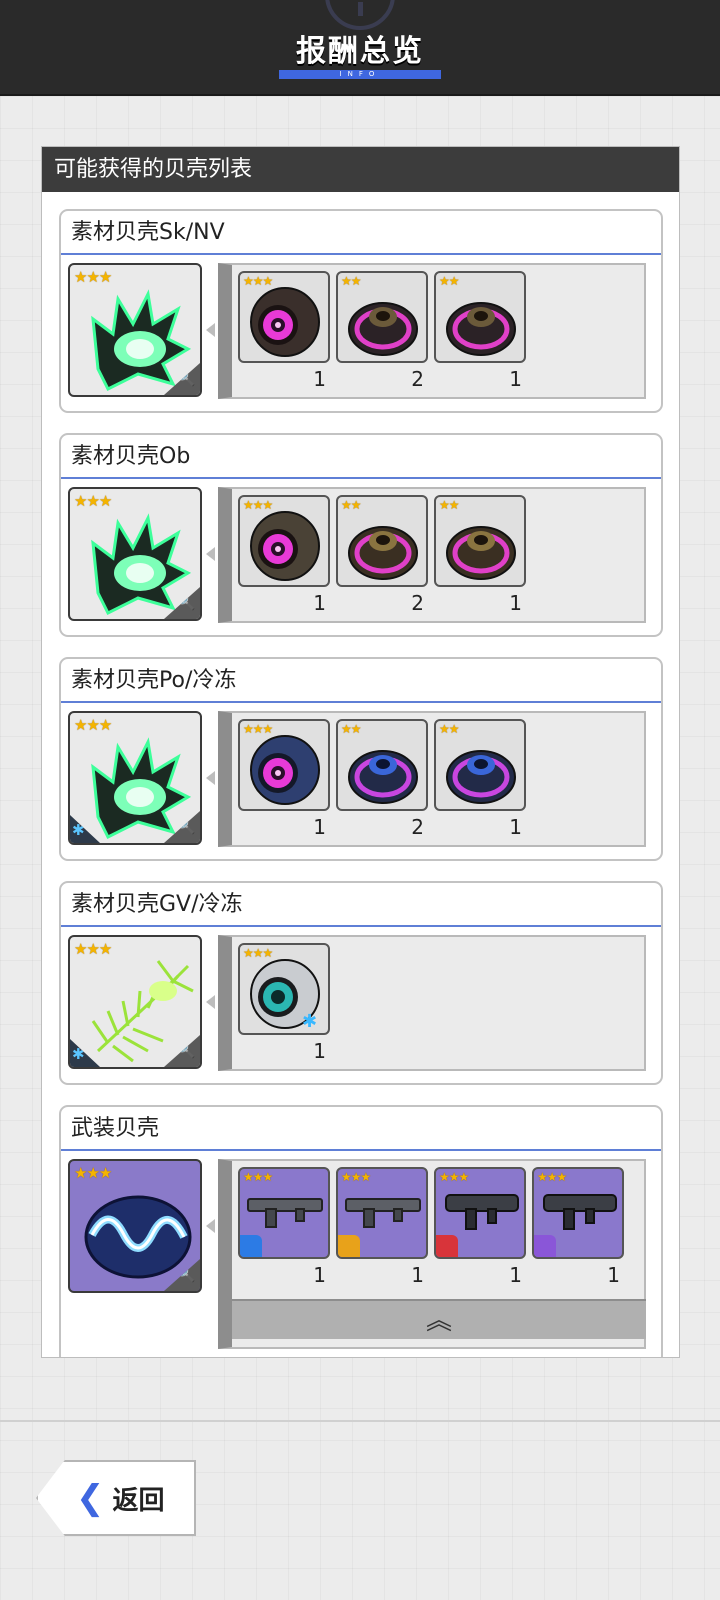 This screenshot has width=720, height=1600. I want to click on material-orb-icon: ✱, so click(285, 995).